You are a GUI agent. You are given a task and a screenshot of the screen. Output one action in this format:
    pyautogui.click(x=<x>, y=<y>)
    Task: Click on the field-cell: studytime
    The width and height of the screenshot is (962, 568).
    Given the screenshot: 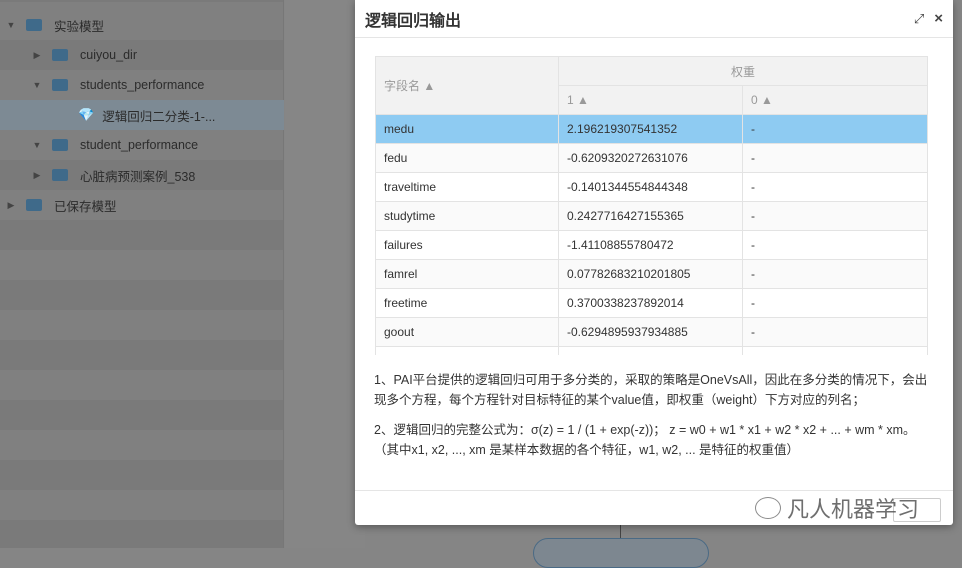 What is the action you would take?
    pyautogui.click(x=467, y=216)
    